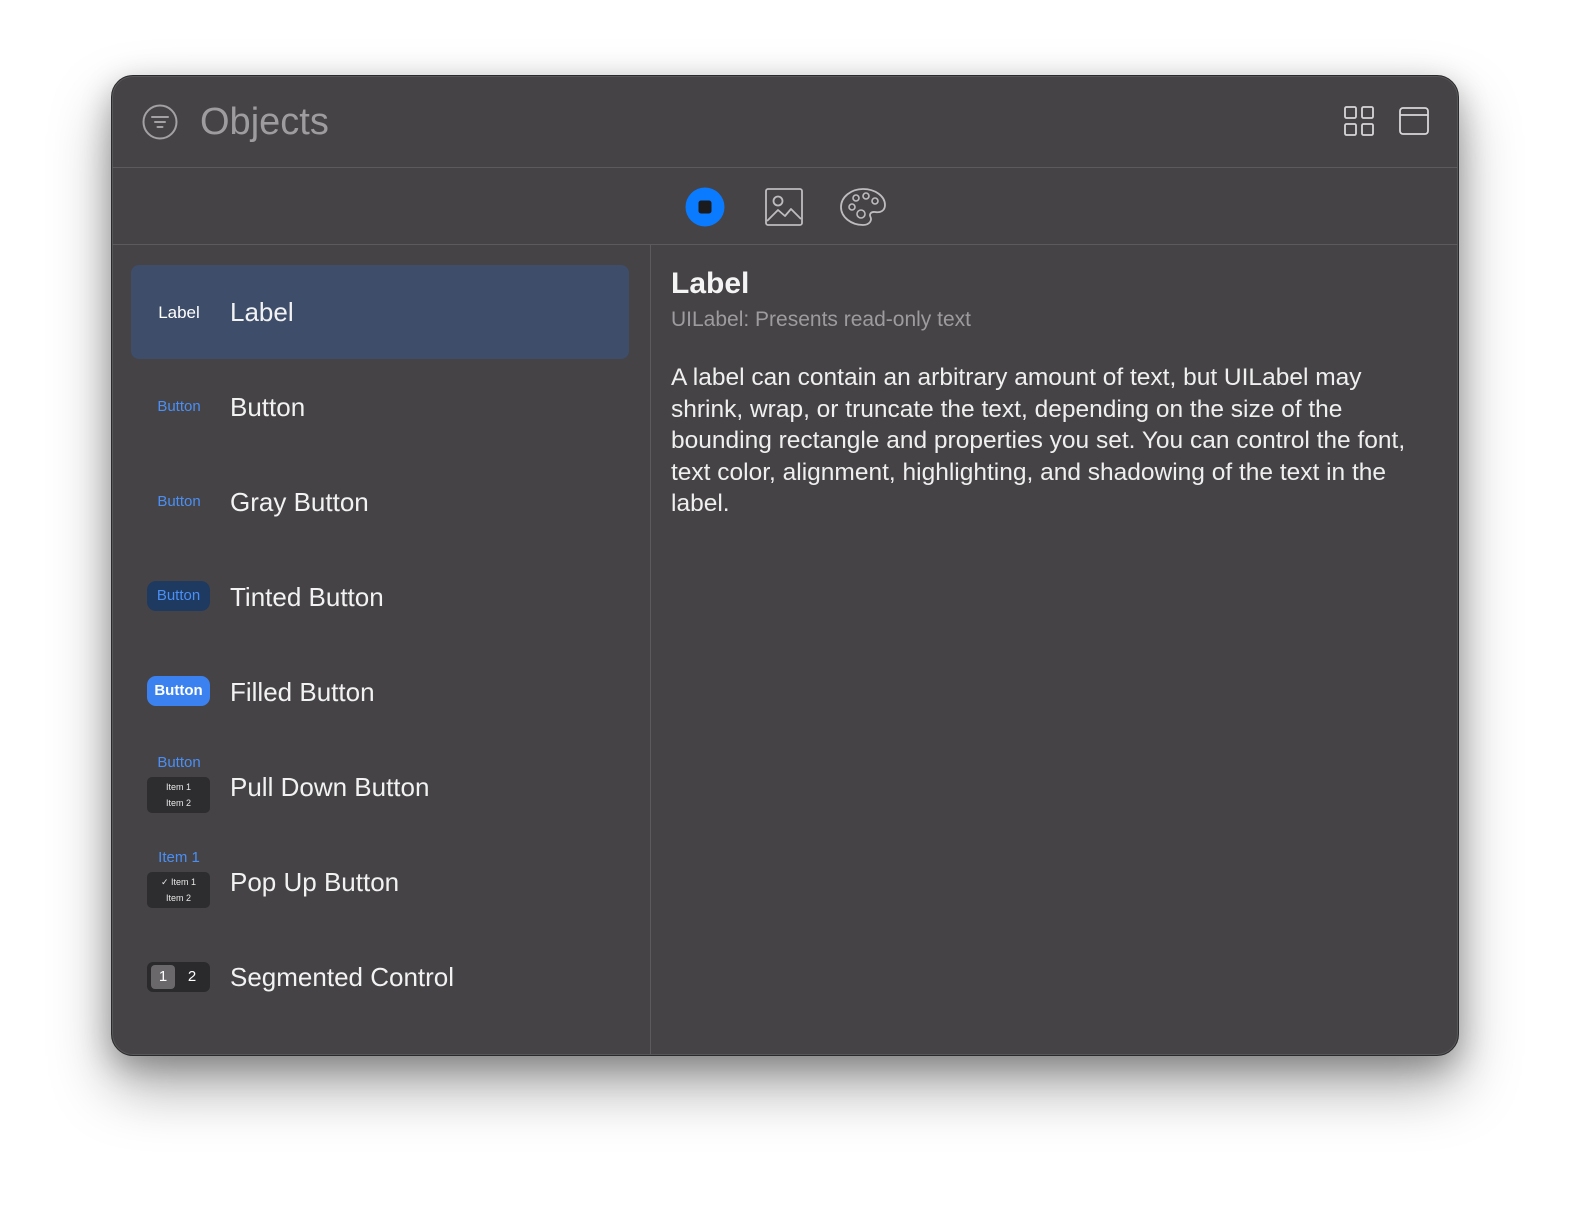 The image size is (1586, 1216). I want to click on list-item-title: Tinted Button, so click(307, 597).